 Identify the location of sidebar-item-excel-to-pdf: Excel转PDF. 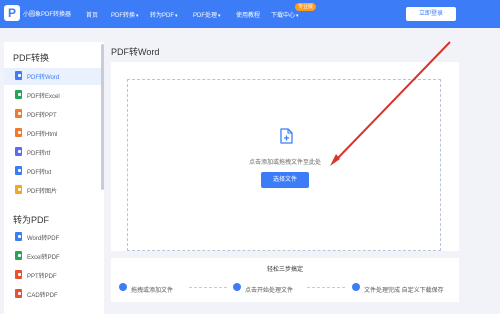
(54, 256).